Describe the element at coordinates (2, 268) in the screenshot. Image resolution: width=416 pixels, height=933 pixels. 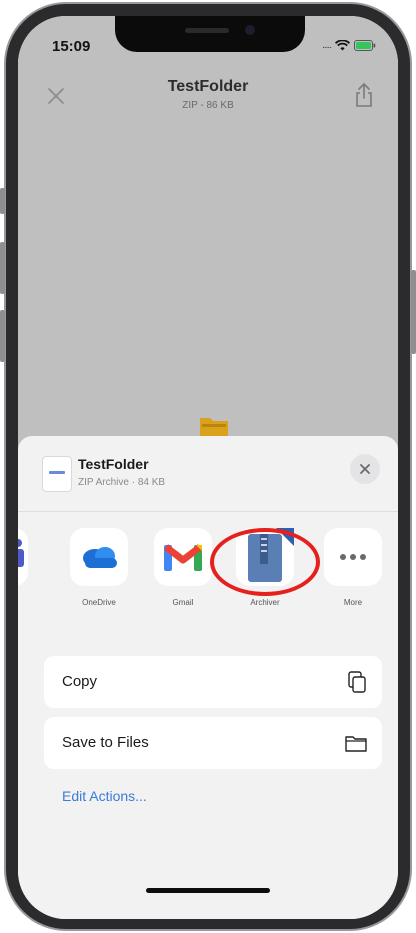
I see `volume-up-button` at that location.